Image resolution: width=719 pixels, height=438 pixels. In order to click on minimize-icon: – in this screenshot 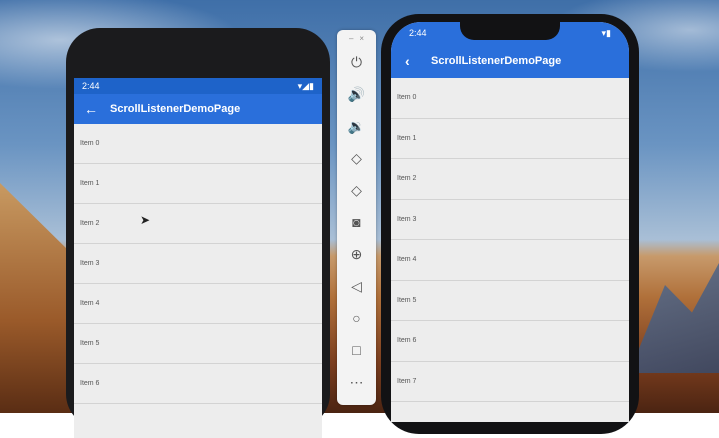, I will do `click(351, 38)`.